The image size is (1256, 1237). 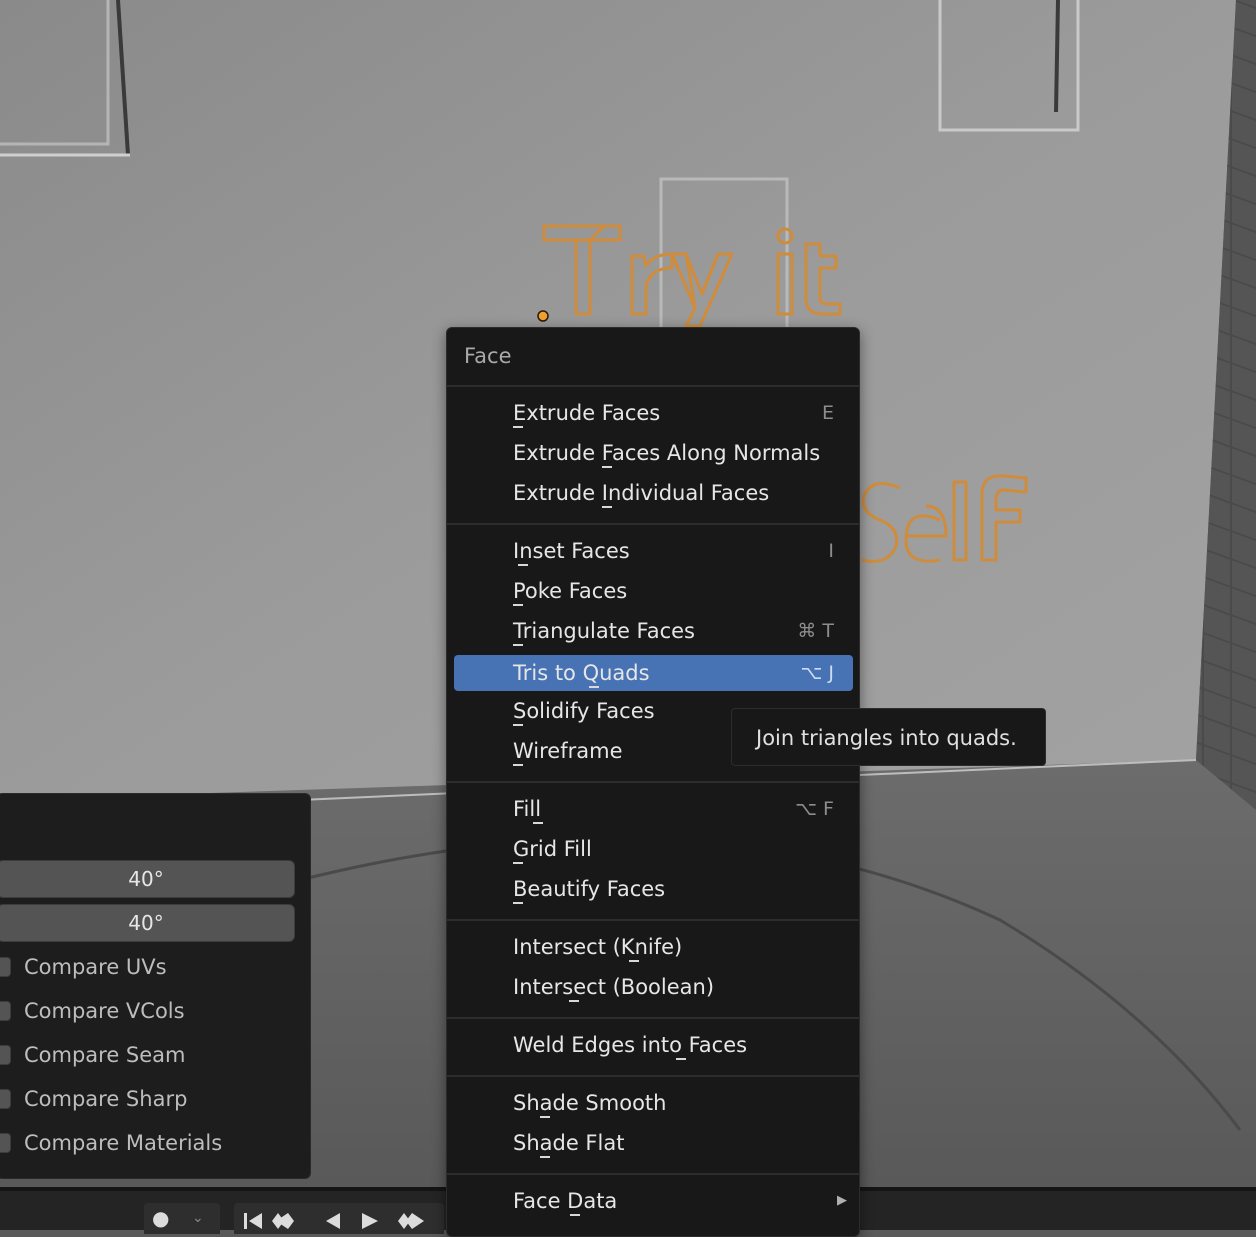 I want to click on tooltip: Join triangles into quads., so click(x=888, y=737).